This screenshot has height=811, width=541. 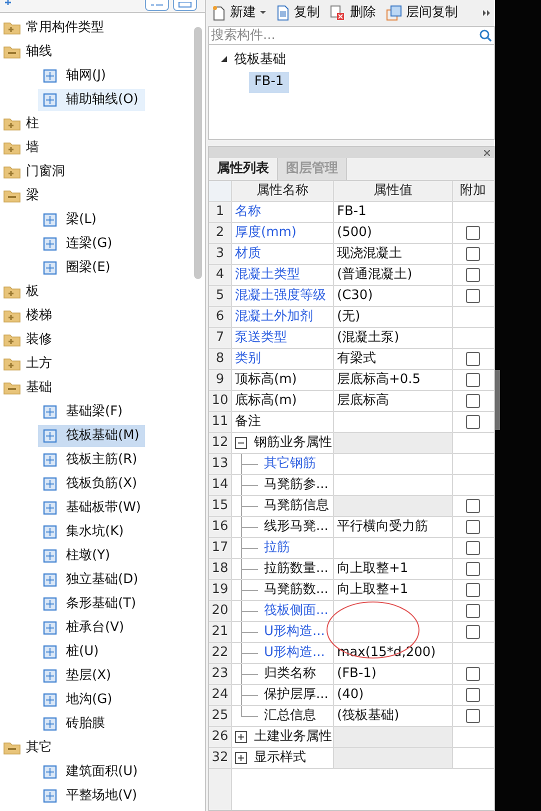 What do you see at coordinates (224, 60) in the screenshot?
I see `expanded-triangle-icon` at bounding box center [224, 60].